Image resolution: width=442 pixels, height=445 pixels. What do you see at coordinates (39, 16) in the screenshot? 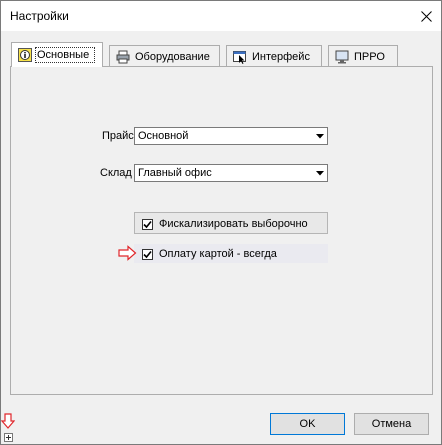
I see `window-title: Настройки` at bounding box center [39, 16].